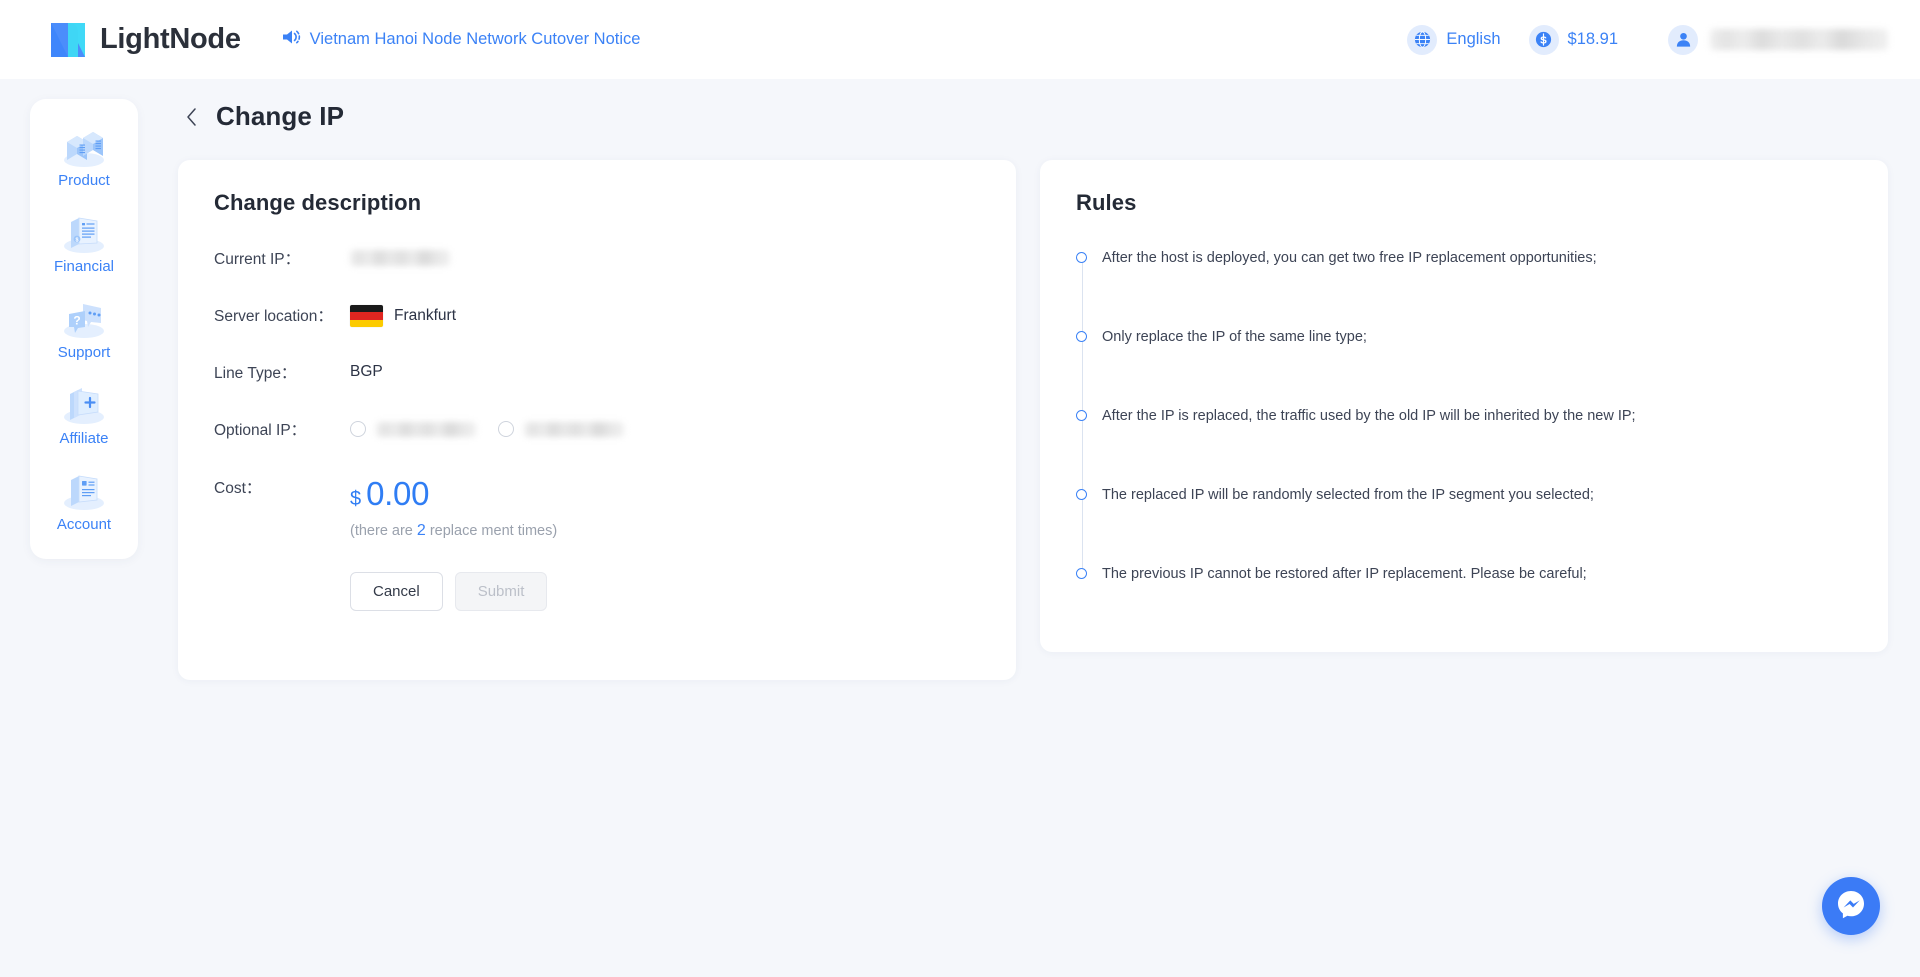 The height and width of the screenshot is (977, 1920). Describe the element at coordinates (398, 493) in the screenshot. I see `cost-value: 0.00` at that location.